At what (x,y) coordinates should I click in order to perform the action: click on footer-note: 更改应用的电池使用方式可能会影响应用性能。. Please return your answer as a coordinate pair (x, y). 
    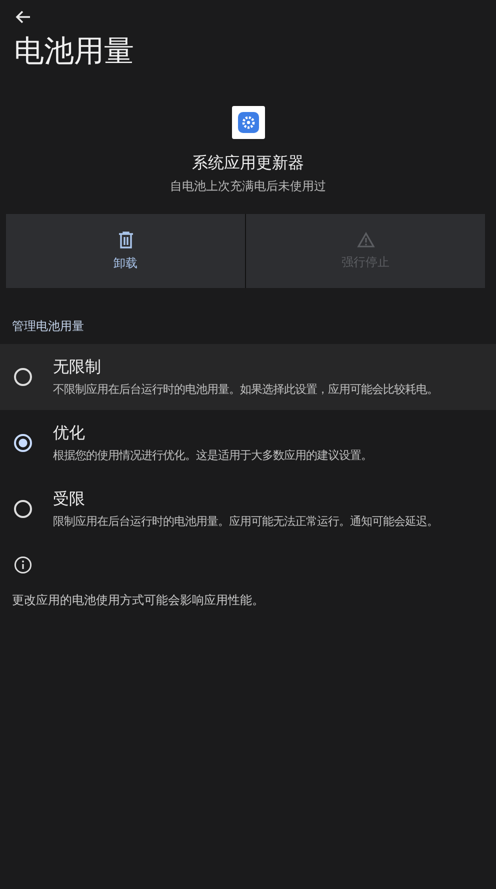
    Looking at the image, I should click on (138, 600).